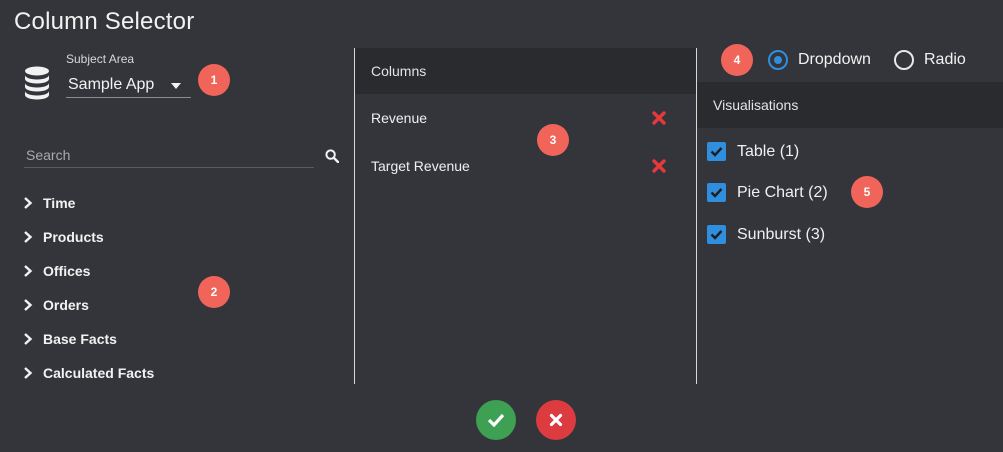  Describe the element at coordinates (100, 59) in the screenshot. I see `subject-area-label: Subject Area` at that location.